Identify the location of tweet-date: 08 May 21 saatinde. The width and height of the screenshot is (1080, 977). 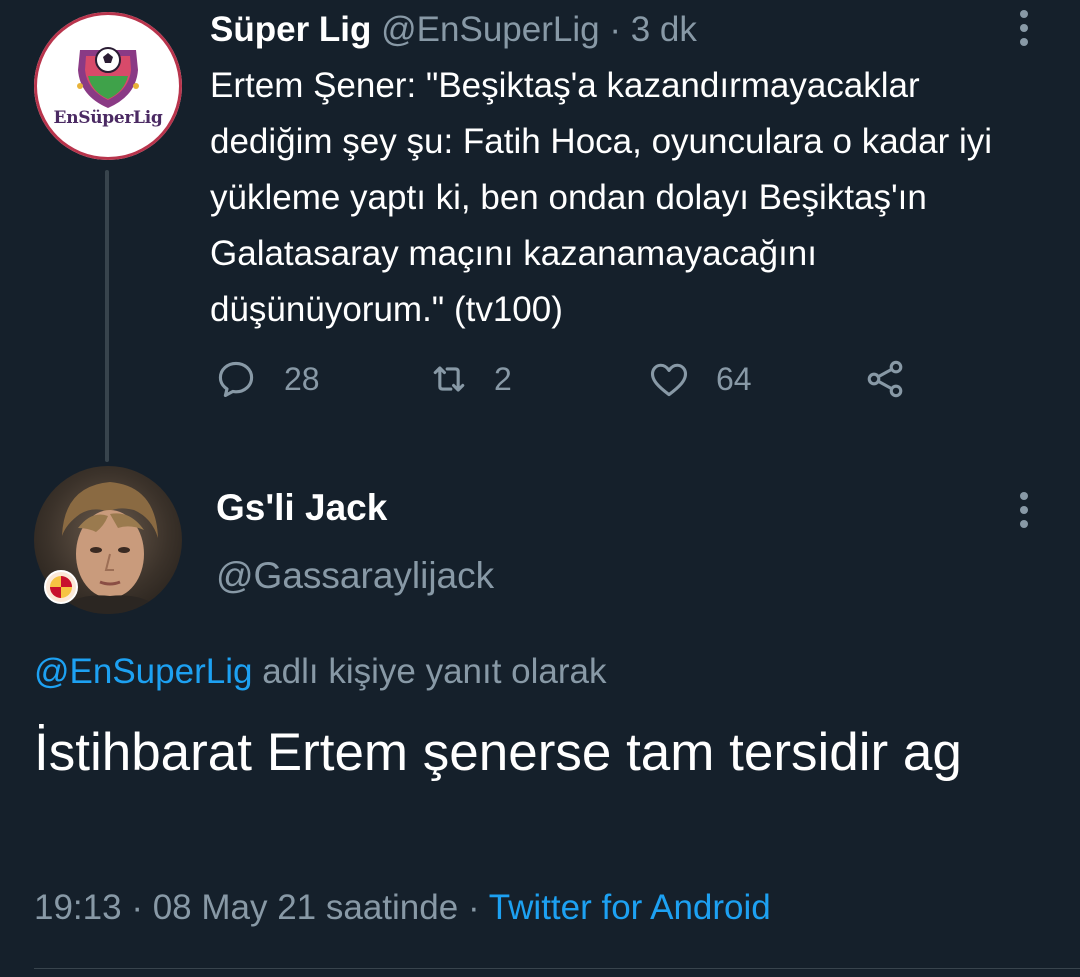
(305, 907).